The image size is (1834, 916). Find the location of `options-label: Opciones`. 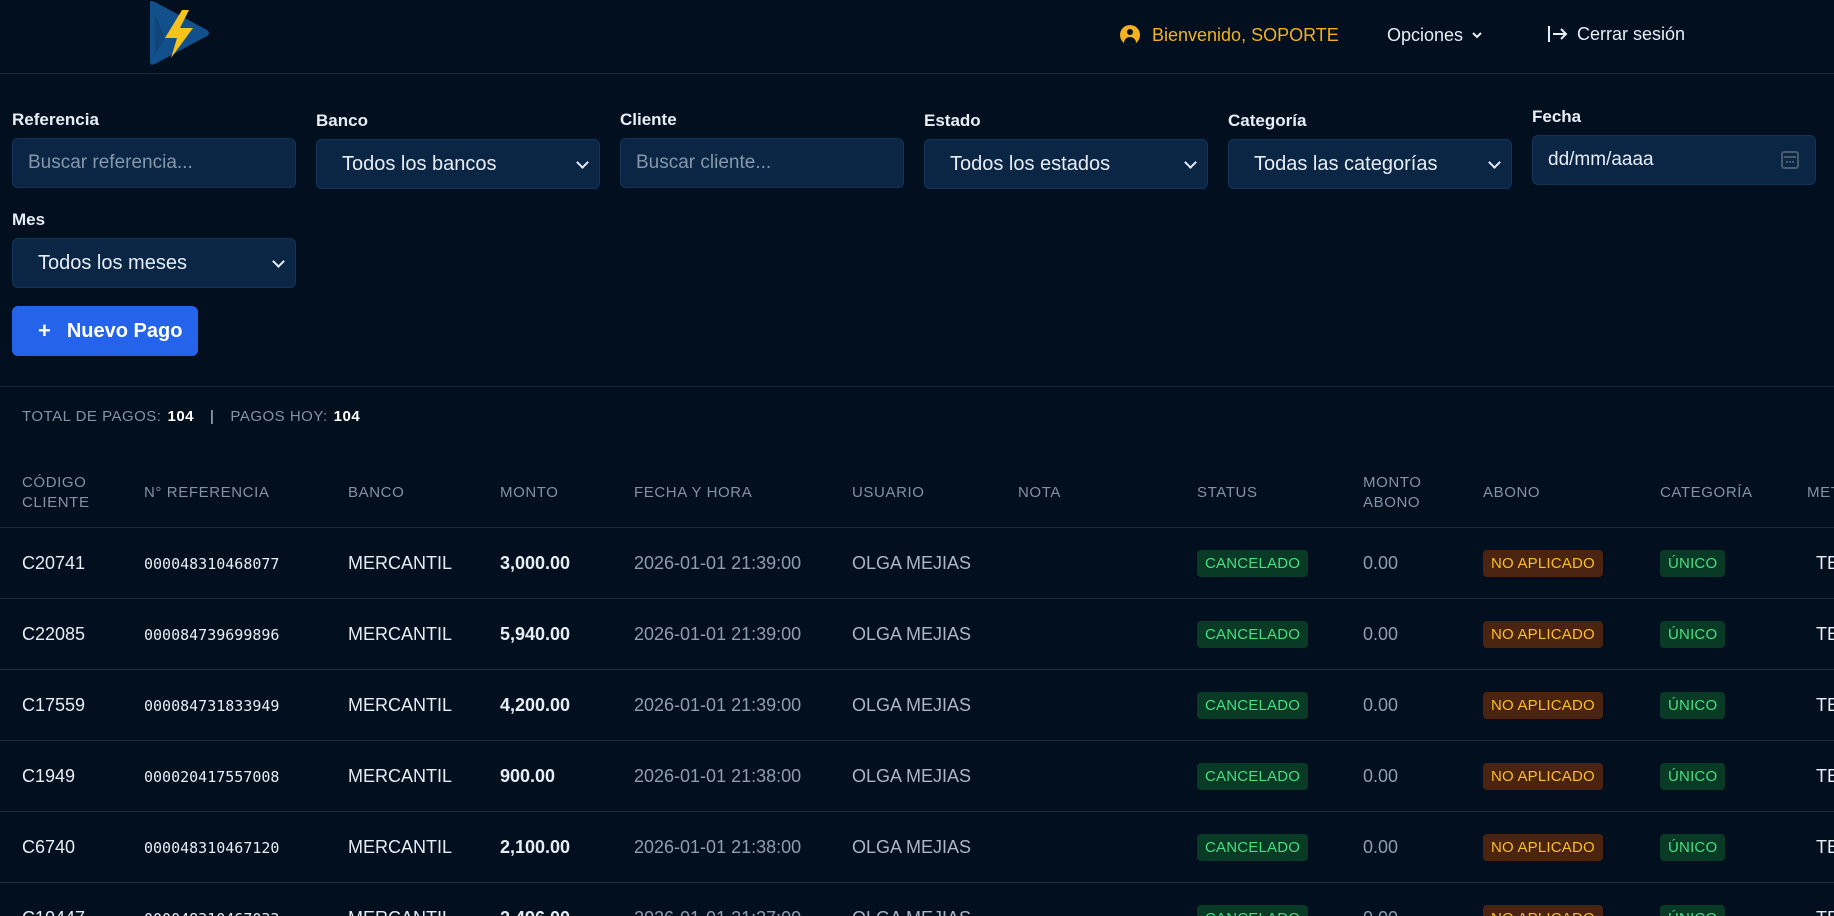

options-label: Opciones is located at coordinates (1425, 34).